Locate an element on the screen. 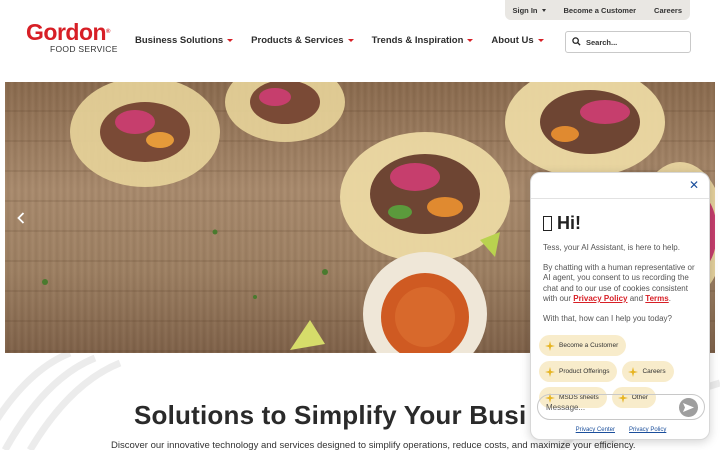 The image size is (720, 450). close-icon: ✕ is located at coordinates (694, 185).